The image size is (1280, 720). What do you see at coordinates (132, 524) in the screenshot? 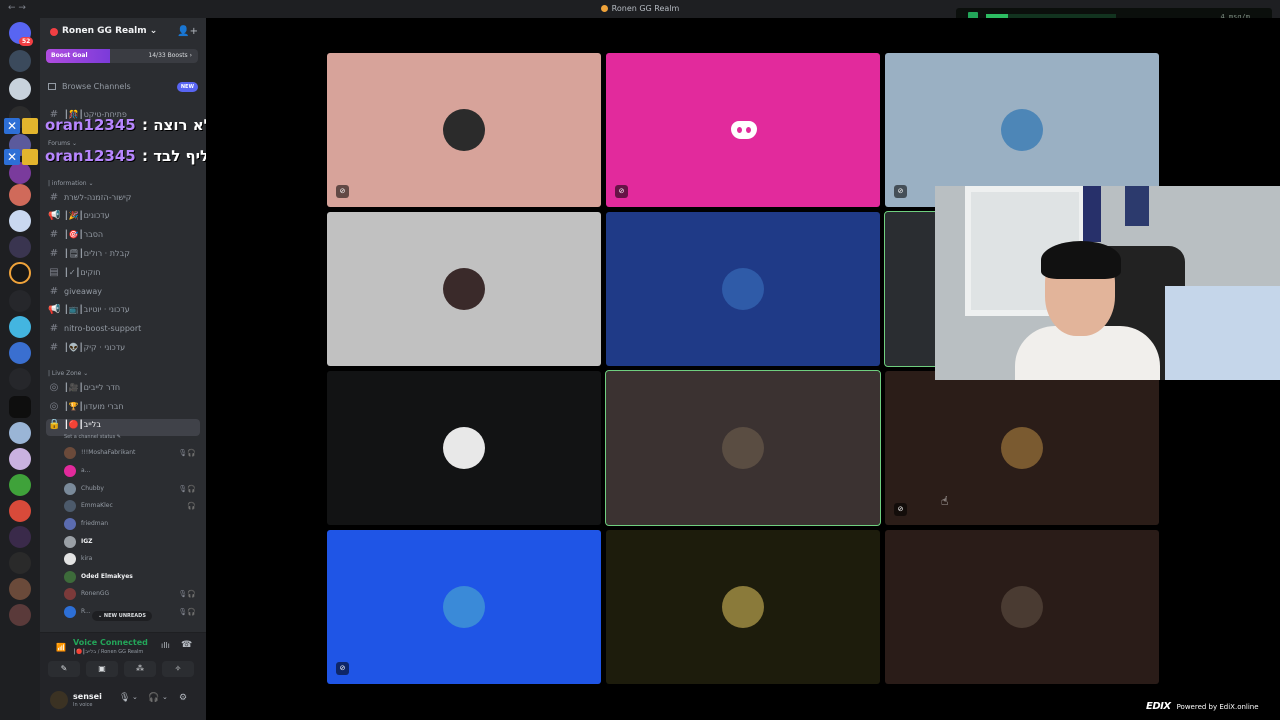
I see `voice-user: friedman` at bounding box center [132, 524].